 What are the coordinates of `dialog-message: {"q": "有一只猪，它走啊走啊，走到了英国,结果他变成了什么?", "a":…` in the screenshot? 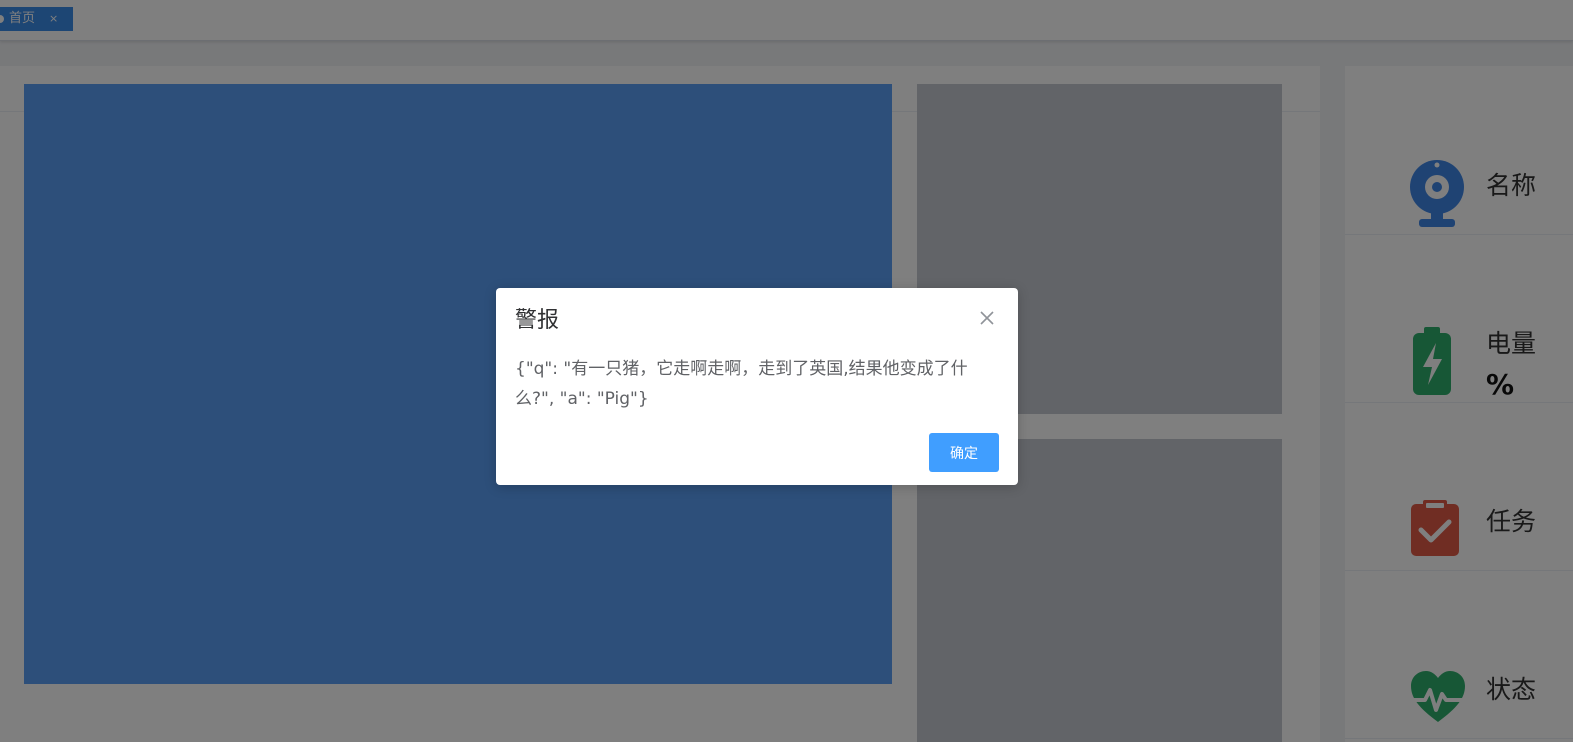 It's located at (741, 384).